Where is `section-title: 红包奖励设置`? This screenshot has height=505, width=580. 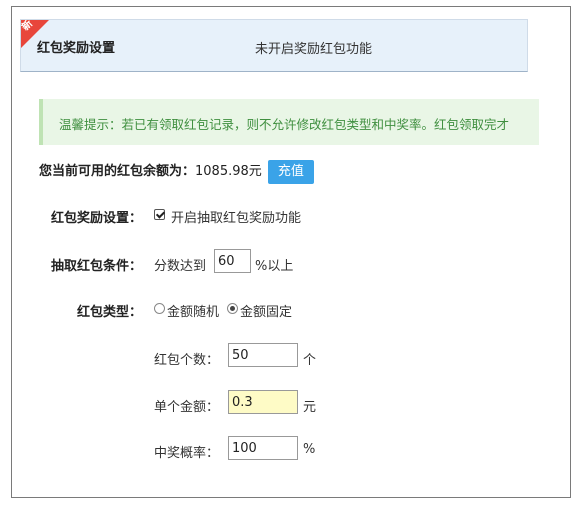
section-title: 红包奖励设置 is located at coordinates (76, 48).